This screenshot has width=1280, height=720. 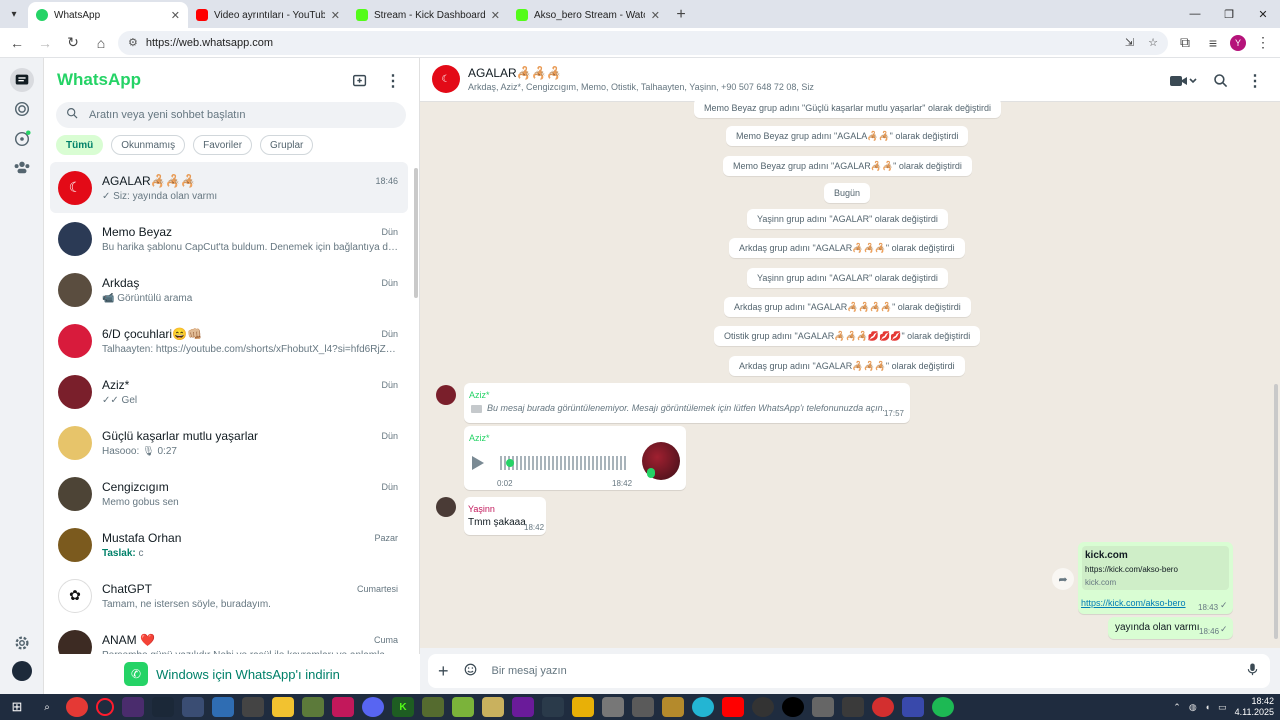 I want to click on bookmark-star-icon: ☆, so click(x=1153, y=42).